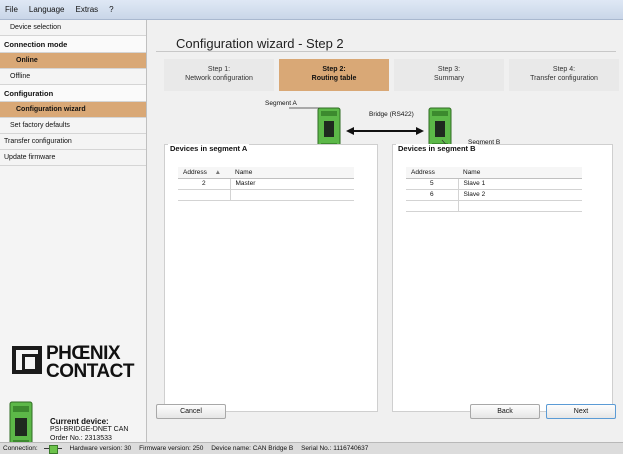 The width and height of the screenshot is (623, 454). Describe the element at coordinates (86, 9) in the screenshot. I see `menu-extras: Extras` at that location.